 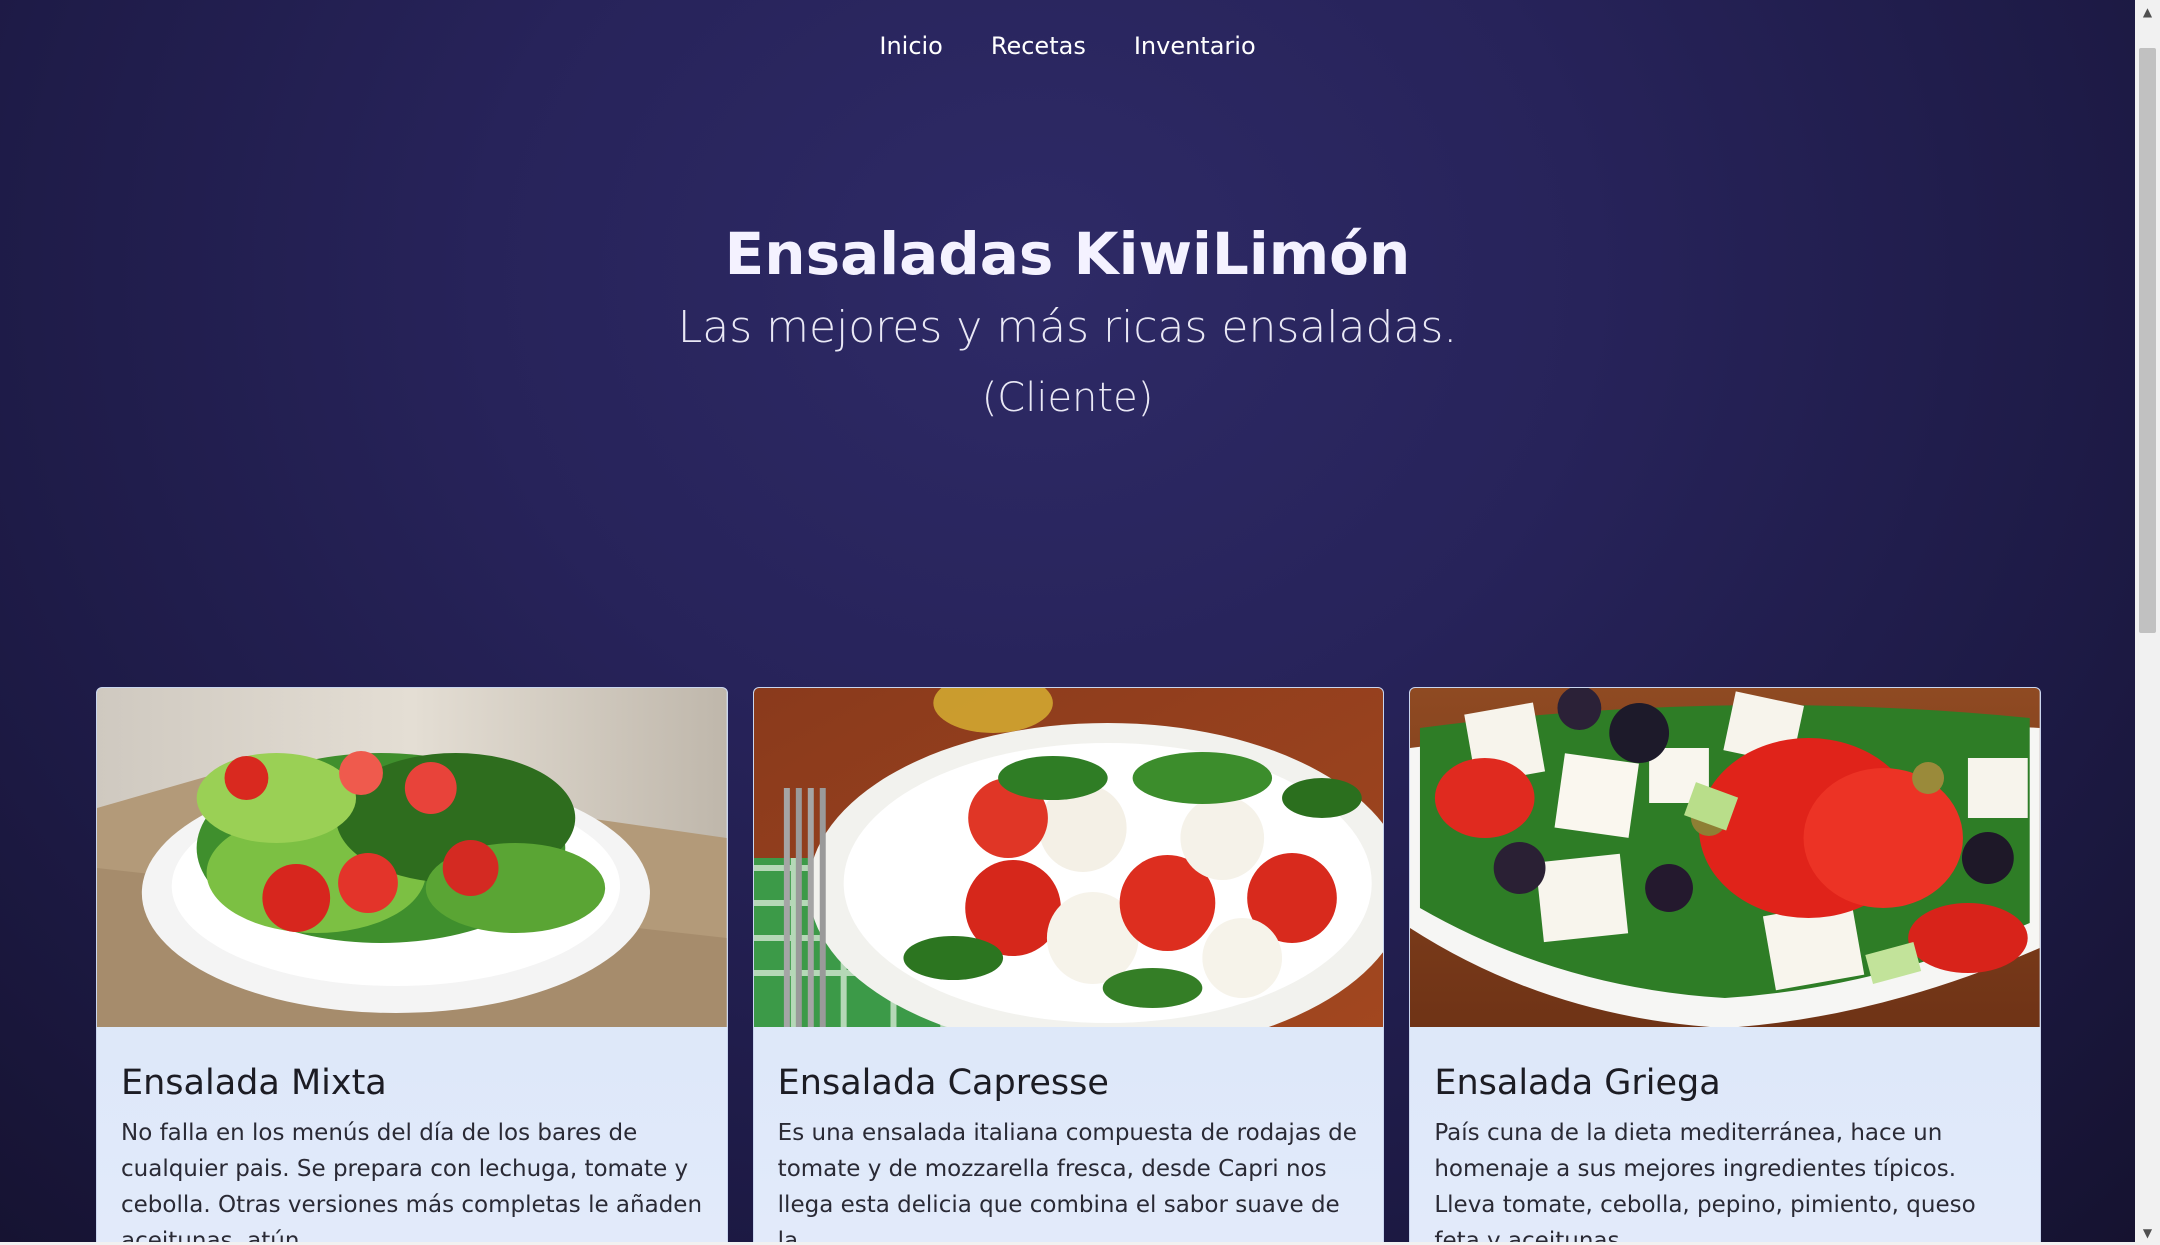 I want to click on top-nav: Inicio Recetas Inventario, so click(x=1067, y=46).